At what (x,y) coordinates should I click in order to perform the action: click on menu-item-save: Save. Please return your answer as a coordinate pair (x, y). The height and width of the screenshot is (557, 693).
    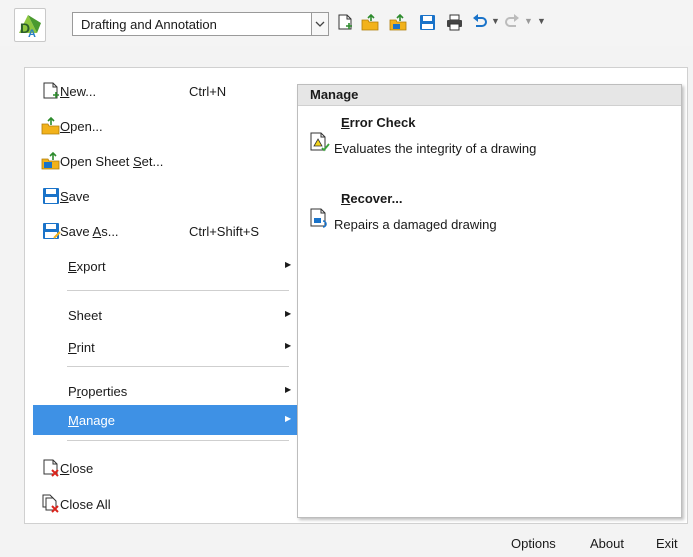
    Looking at the image, I should click on (166, 196).